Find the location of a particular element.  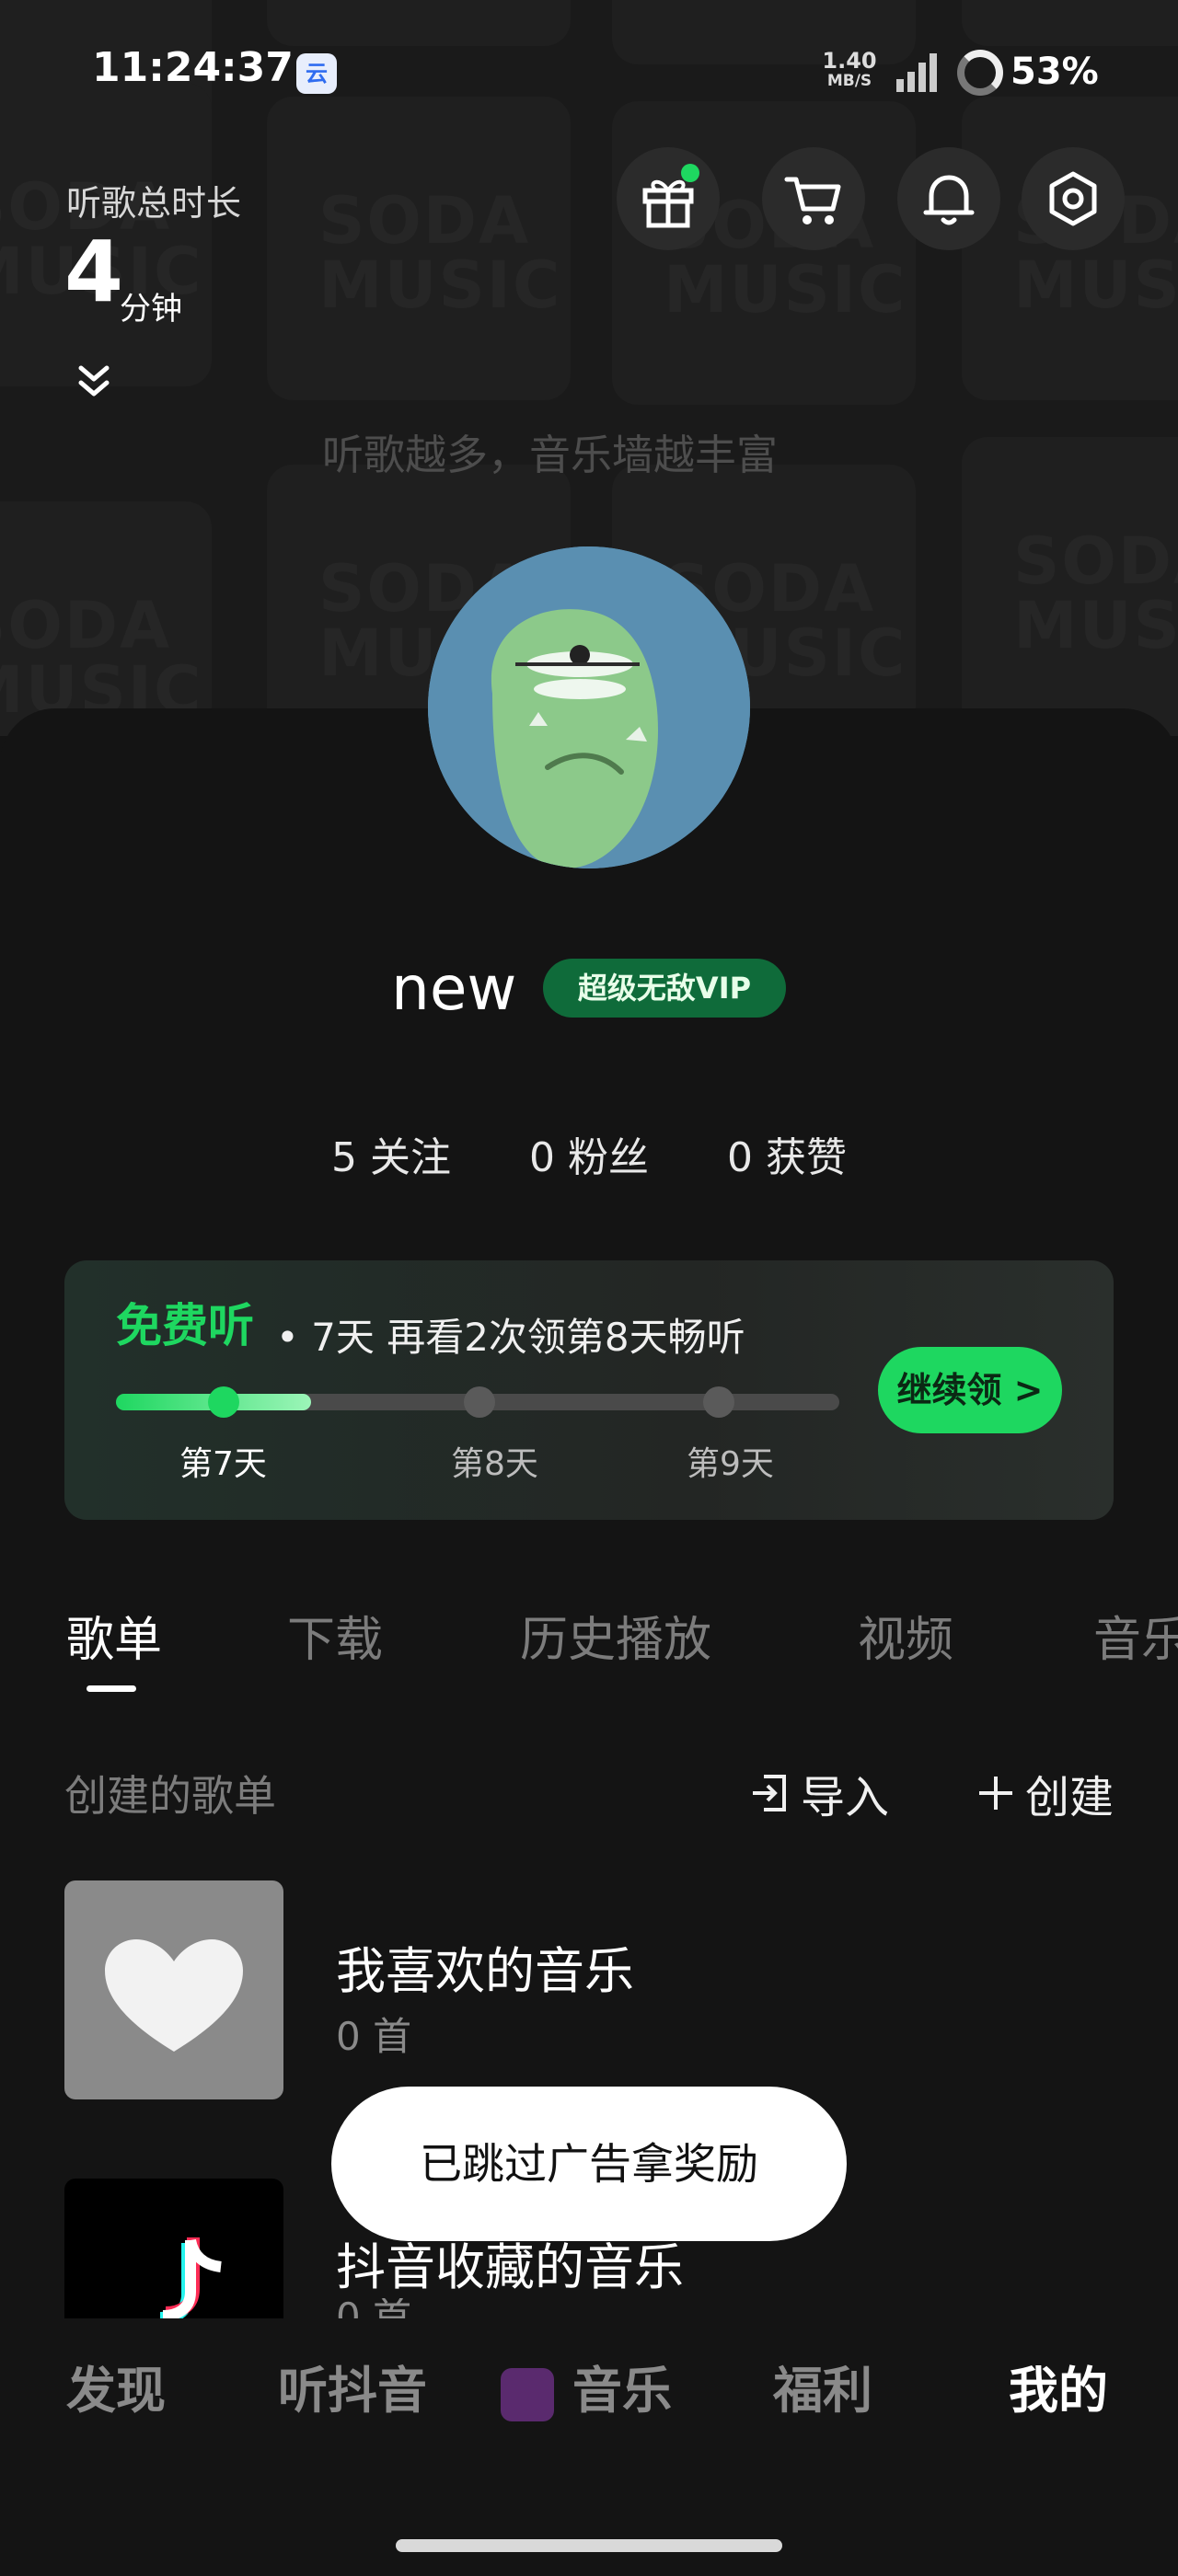

bell-icon is located at coordinates (949, 200).